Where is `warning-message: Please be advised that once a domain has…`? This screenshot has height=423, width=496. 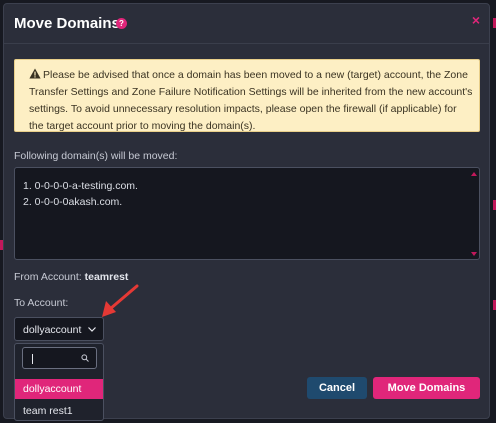 warning-message: Please be advised that once a domain has… is located at coordinates (251, 100).